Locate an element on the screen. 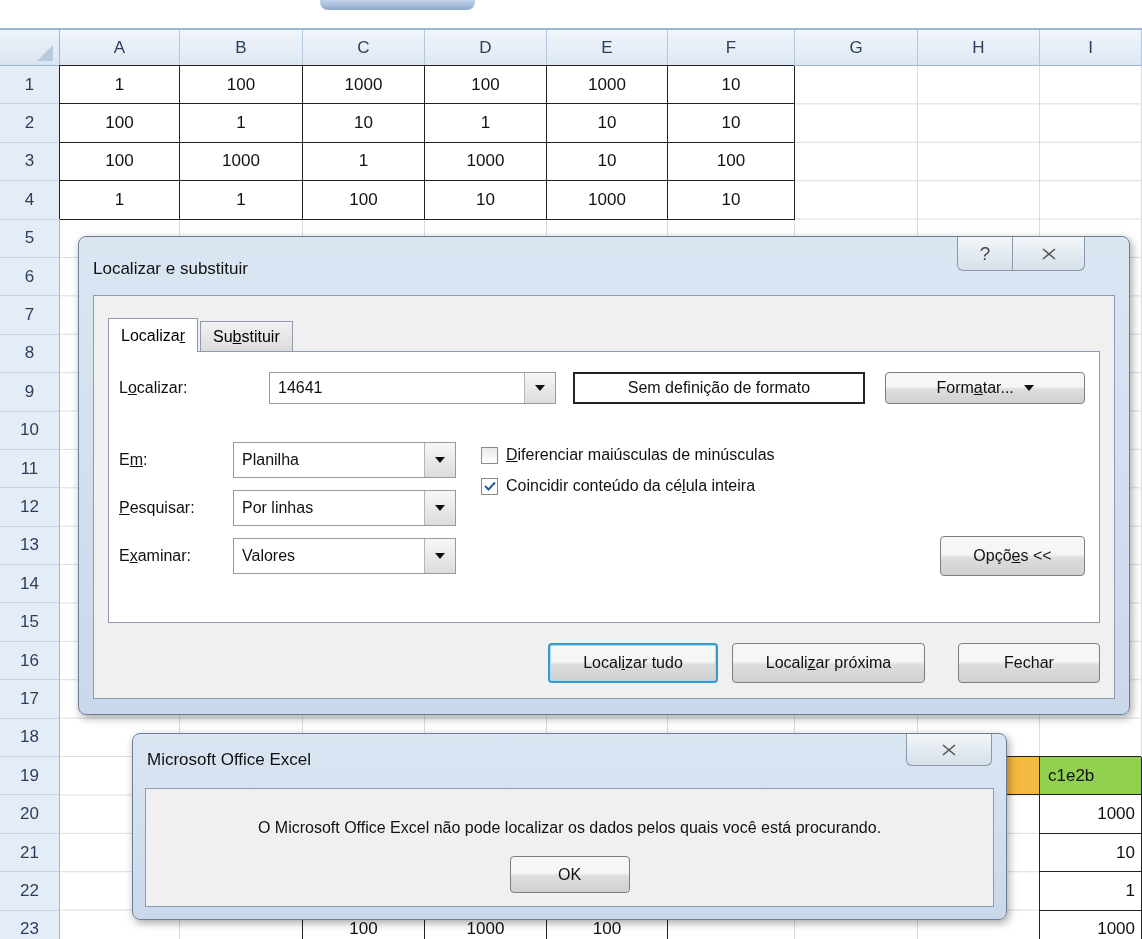 The height and width of the screenshot is (939, 1142). field-label: Localizar: is located at coordinates (154, 388).